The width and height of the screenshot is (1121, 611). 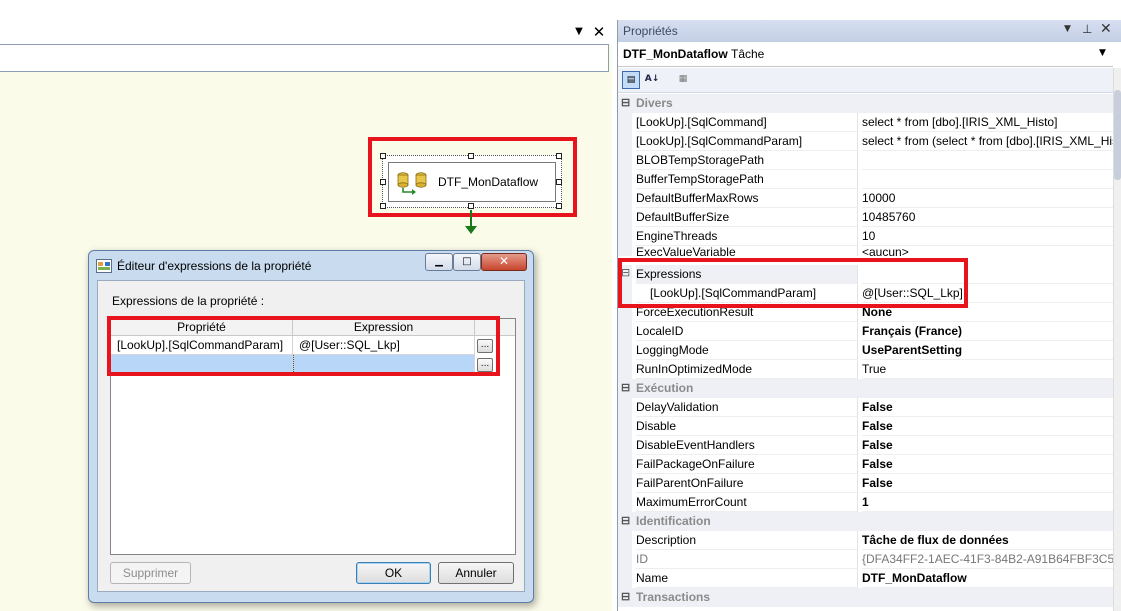 I want to click on property-value: UseParentSetting, so click(x=987, y=350).